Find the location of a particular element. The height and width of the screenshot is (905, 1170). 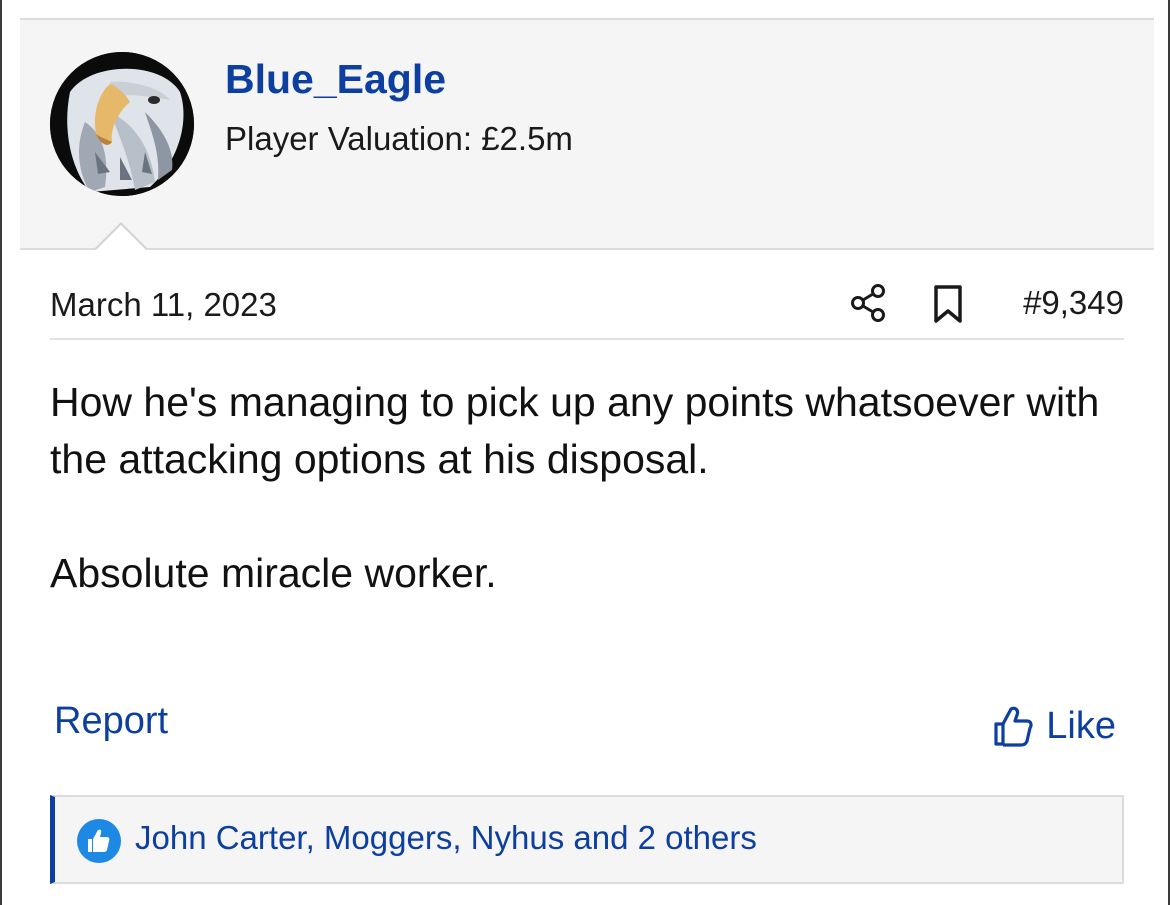

post-paragraph: Absolute miracle worker. is located at coordinates (273, 573).